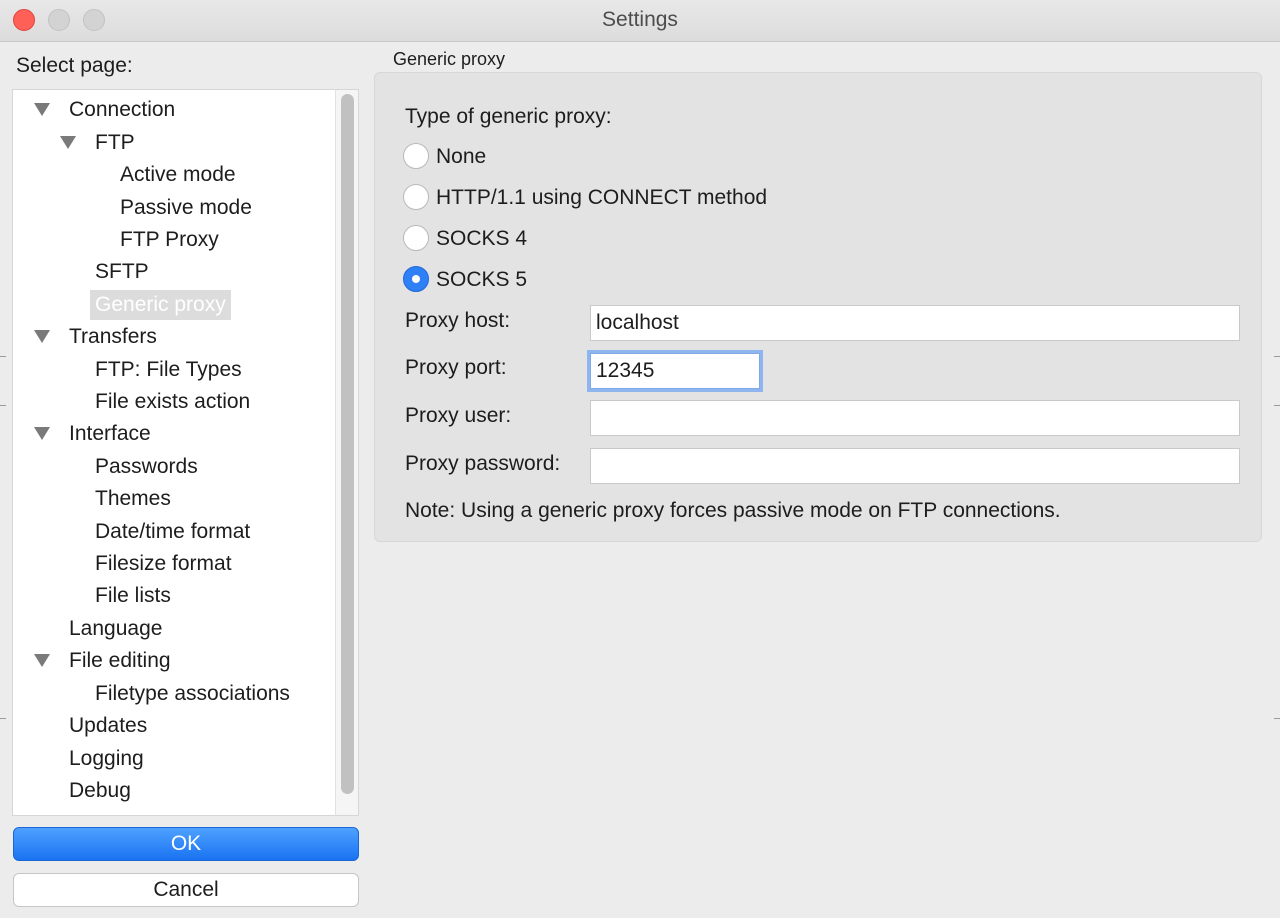 This screenshot has height=918, width=1280. What do you see at coordinates (601, 198) in the screenshot?
I see `radio-http-connect-label: HTTP/1.1 using CONNECT method` at bounding box center [601, 198].